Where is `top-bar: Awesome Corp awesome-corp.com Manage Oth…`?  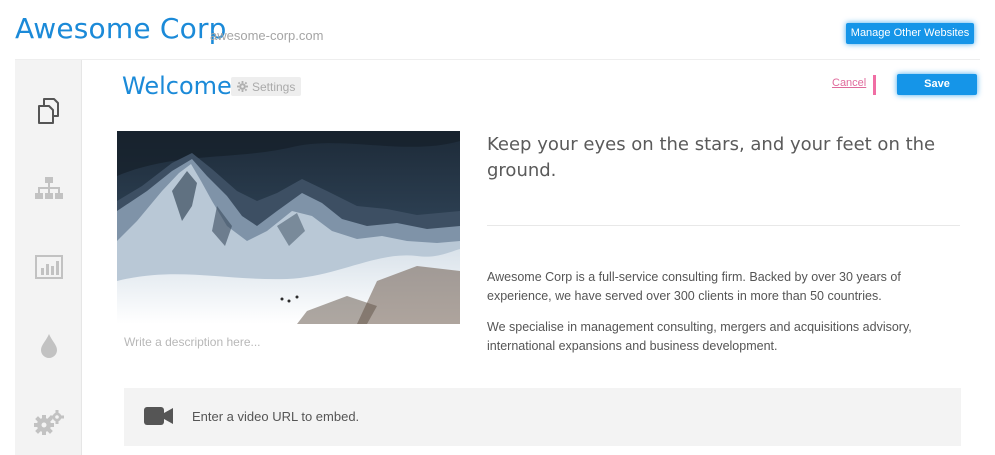
top-bar: Awesome Corp awesome-corp.com Manage Oth… is located at coordinates (497, 30).